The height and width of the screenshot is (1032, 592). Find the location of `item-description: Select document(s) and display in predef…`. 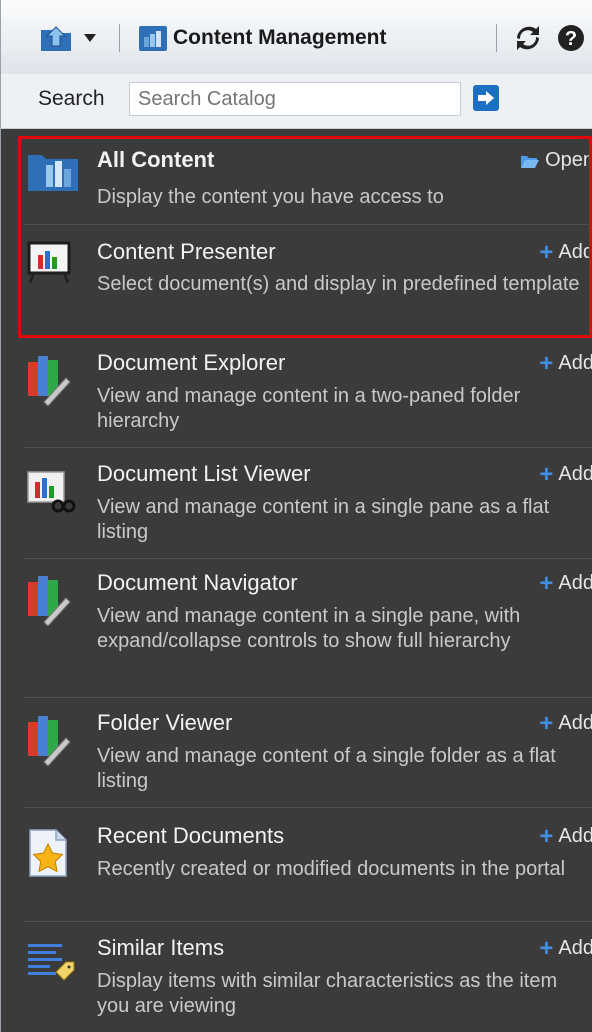

item-description: Select document(s) and display in predef… is located at coordinates (338, 284).